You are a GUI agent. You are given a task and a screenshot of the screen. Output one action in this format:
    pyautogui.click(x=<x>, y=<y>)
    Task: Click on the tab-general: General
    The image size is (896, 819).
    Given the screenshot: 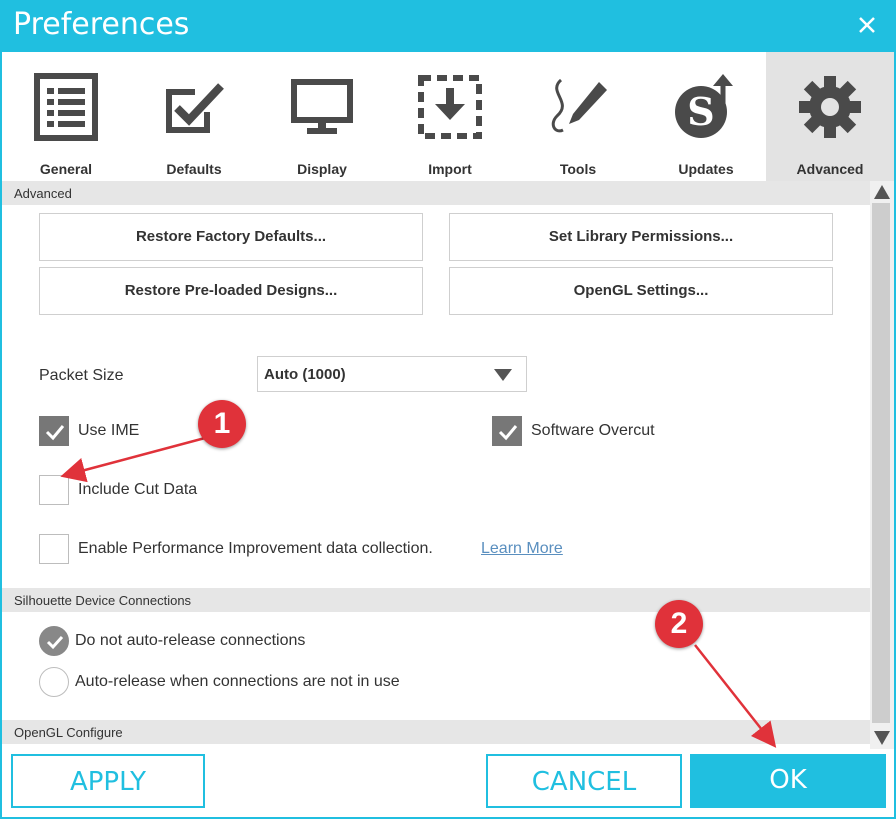 What is the action you would take?
    pyautogui.click(x=66, y=116)
    